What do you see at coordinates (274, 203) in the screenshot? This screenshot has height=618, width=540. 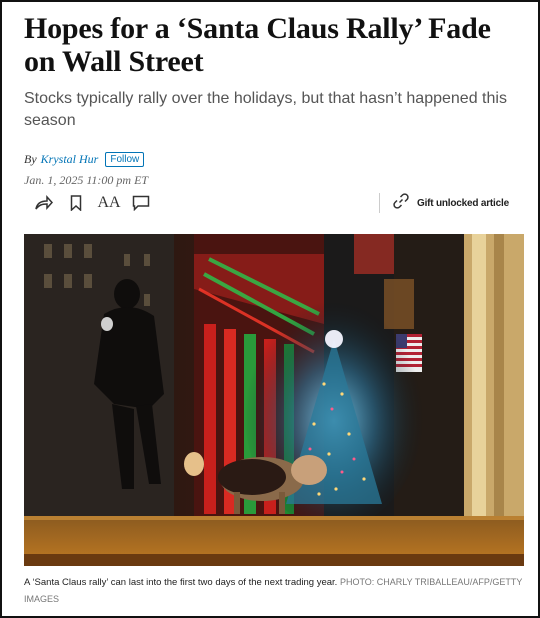 I see `article-toolbar: AA Gift unlocked article` at bounding box center [274, 203].